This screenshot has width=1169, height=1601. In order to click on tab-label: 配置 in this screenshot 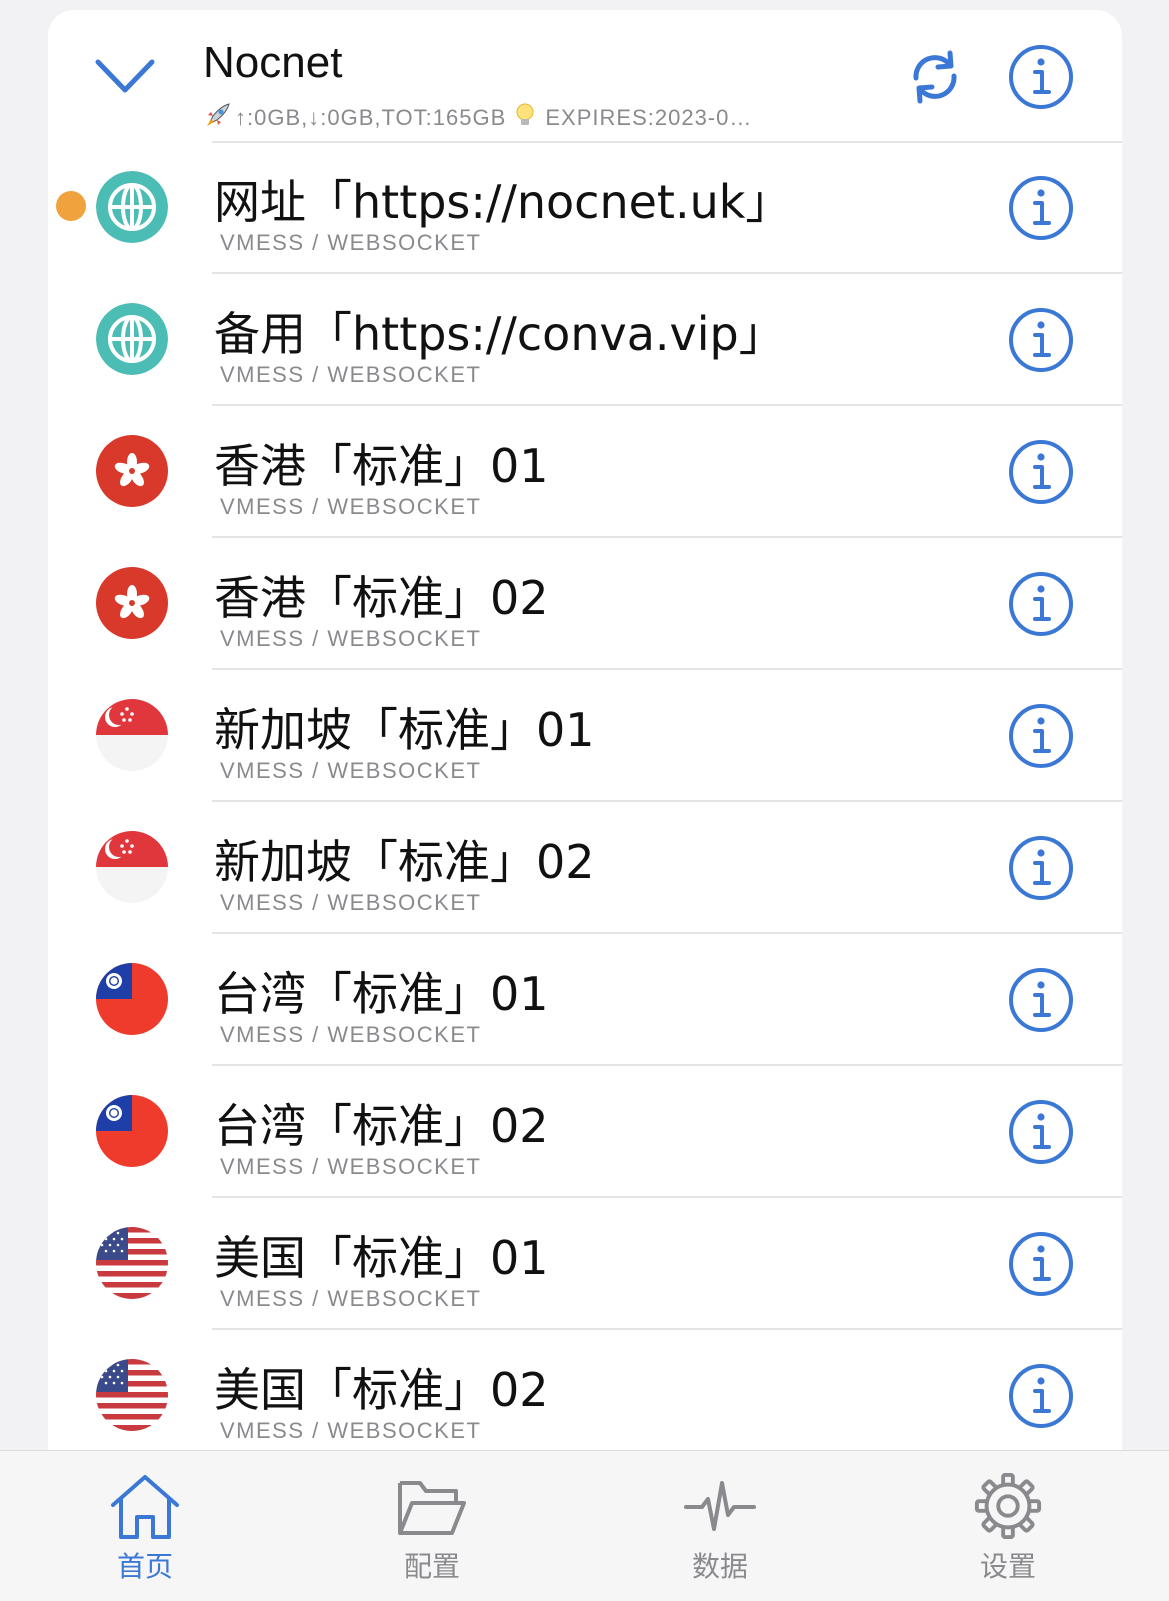, I will do `click(431, 1566)`.